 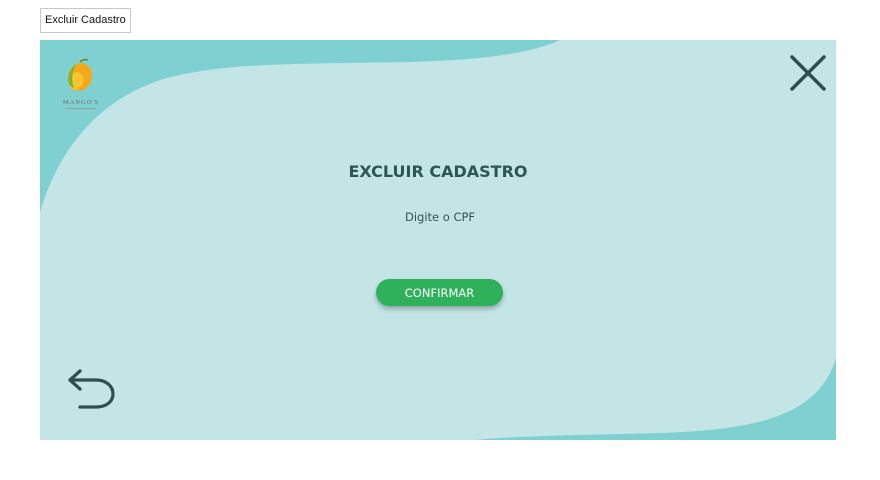 I want to click on dialog-title: EXCLUIR CADASTRO, so click(x=438, y=171).